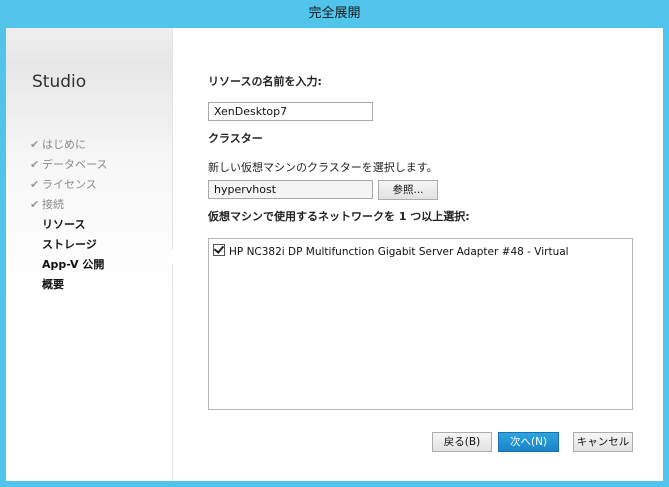 This screenshot has width=669, height=487. What do you see at coordinates (69, 244) in the screenshot?
I see `step-storage: ストレージ` at bounding box center [69, 244].